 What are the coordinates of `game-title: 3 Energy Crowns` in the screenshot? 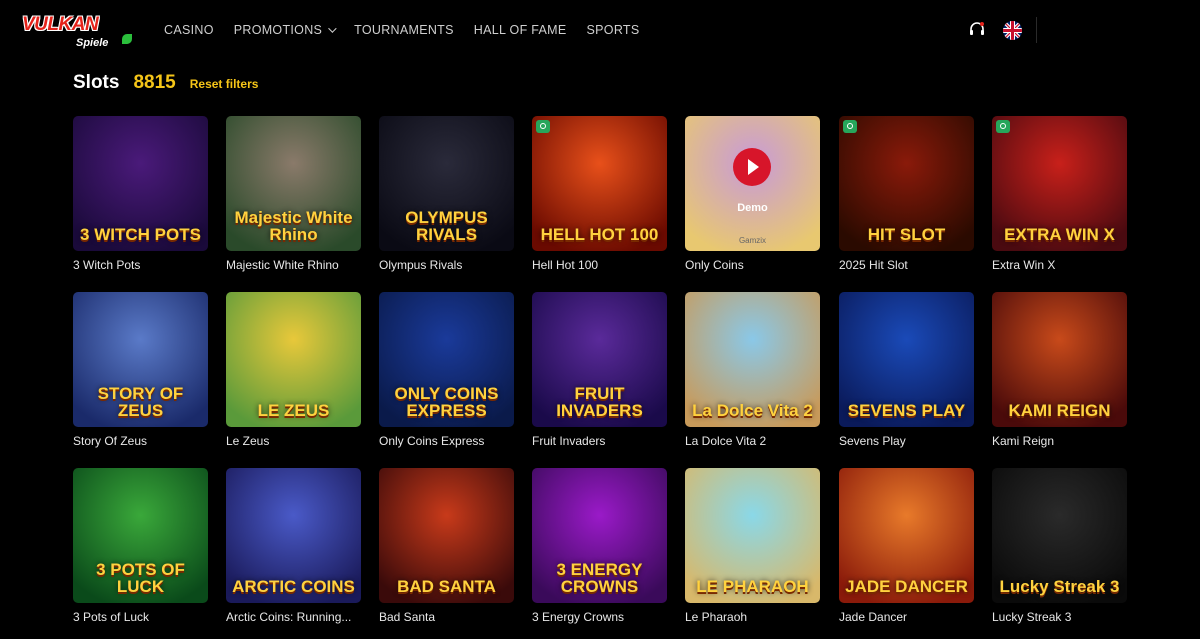 It's located at (578, 617).